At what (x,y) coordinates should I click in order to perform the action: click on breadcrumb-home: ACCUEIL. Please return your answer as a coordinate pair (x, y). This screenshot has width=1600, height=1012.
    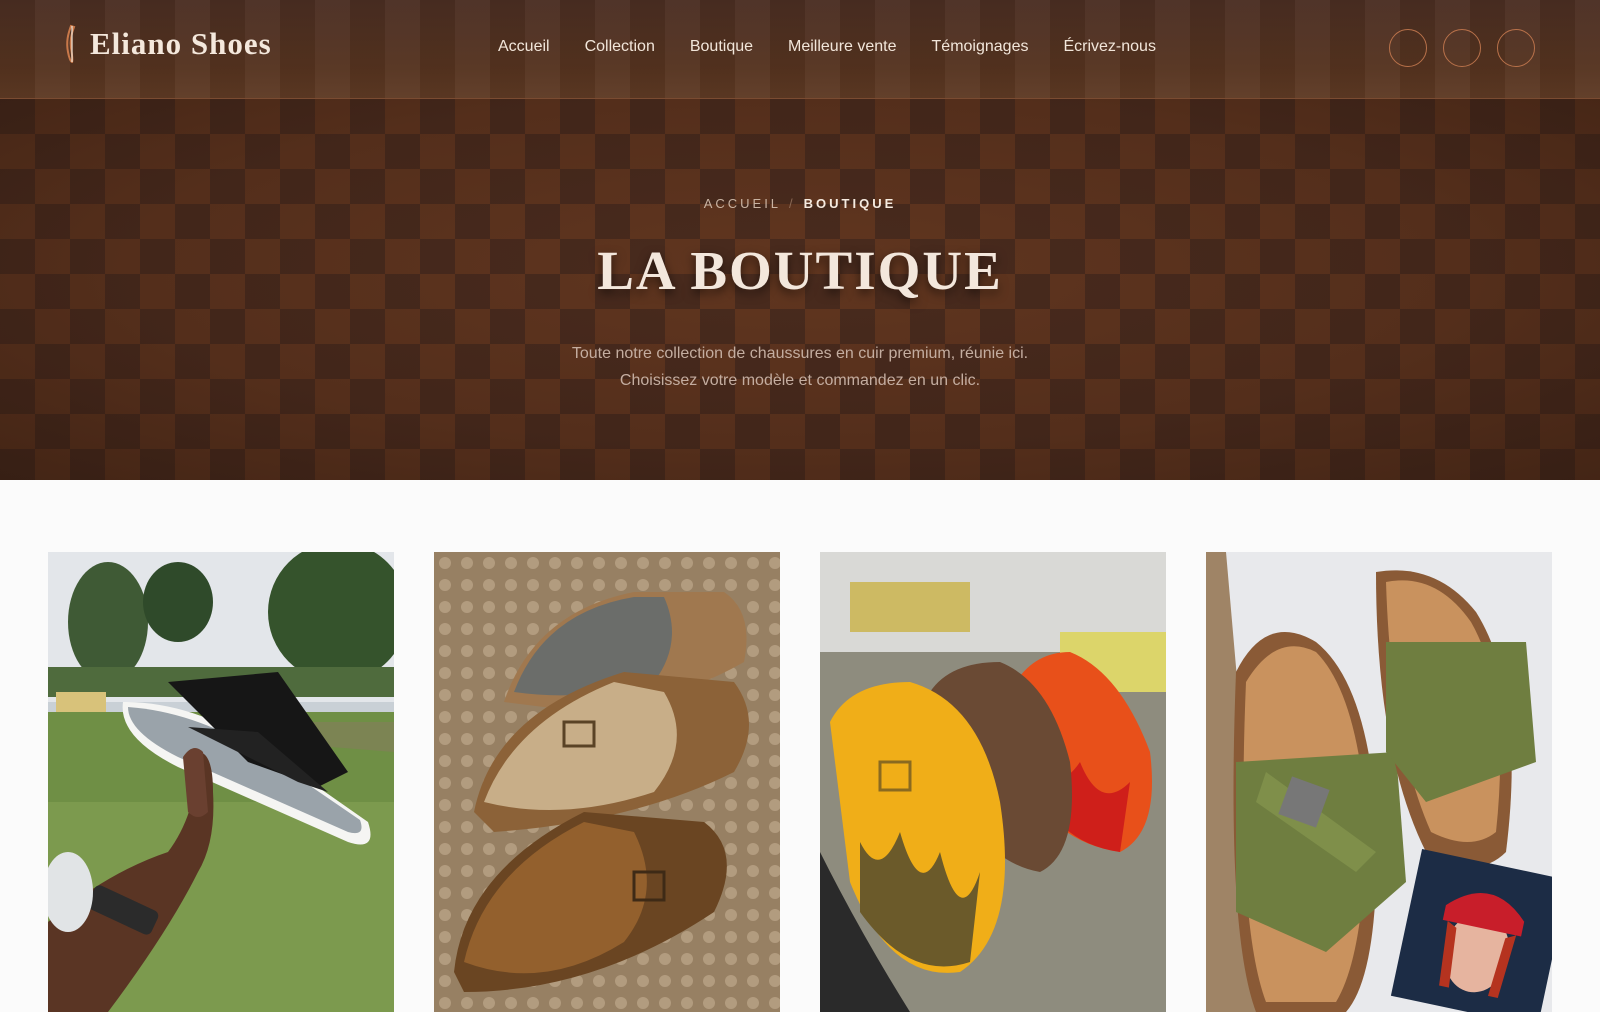
    Looking at the image, I should click on (742, 203).